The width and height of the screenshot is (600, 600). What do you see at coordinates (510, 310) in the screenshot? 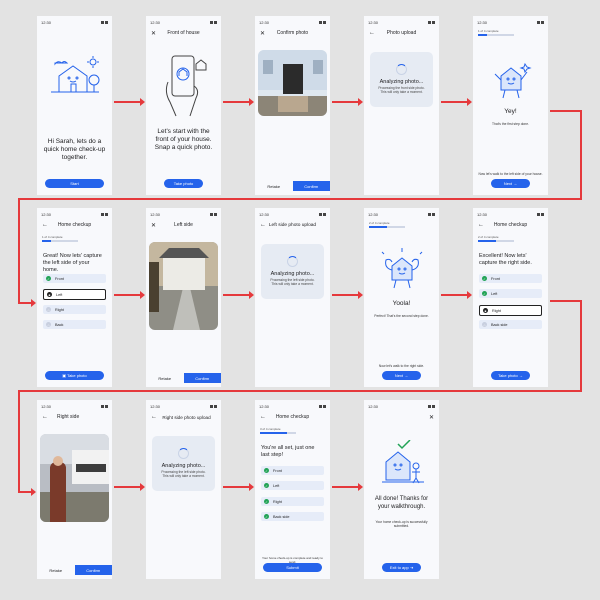
I see `option-right: ■ Right` at bounding box center [510, 310].